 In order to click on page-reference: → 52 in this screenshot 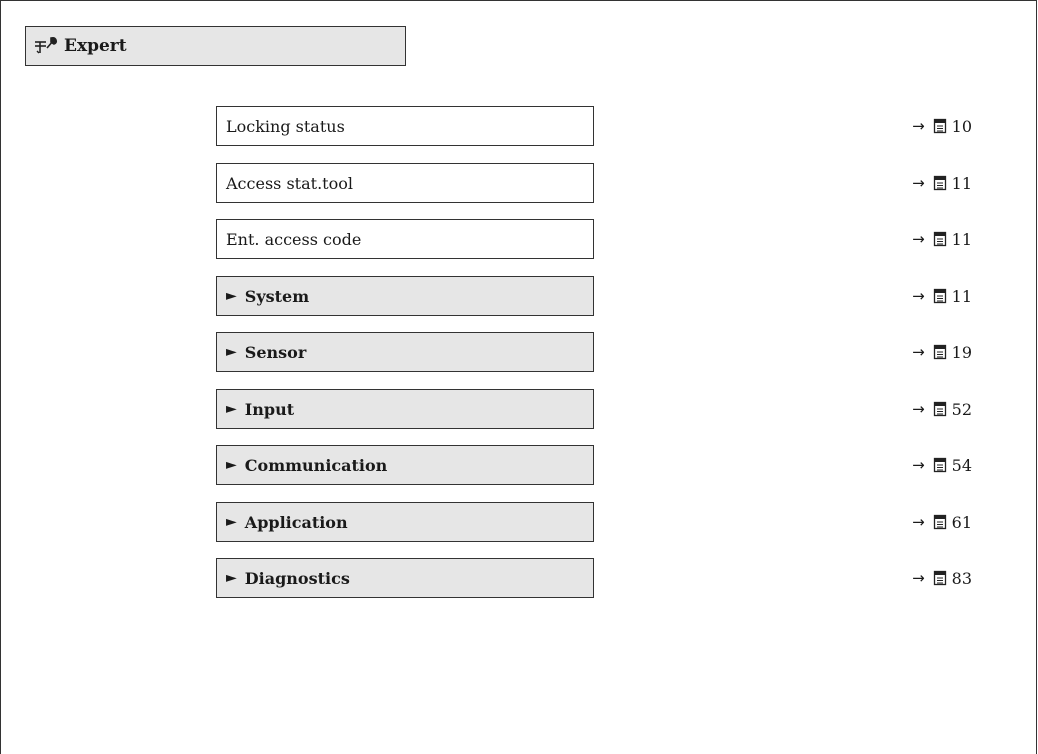, I will do `click(942, 409)`.